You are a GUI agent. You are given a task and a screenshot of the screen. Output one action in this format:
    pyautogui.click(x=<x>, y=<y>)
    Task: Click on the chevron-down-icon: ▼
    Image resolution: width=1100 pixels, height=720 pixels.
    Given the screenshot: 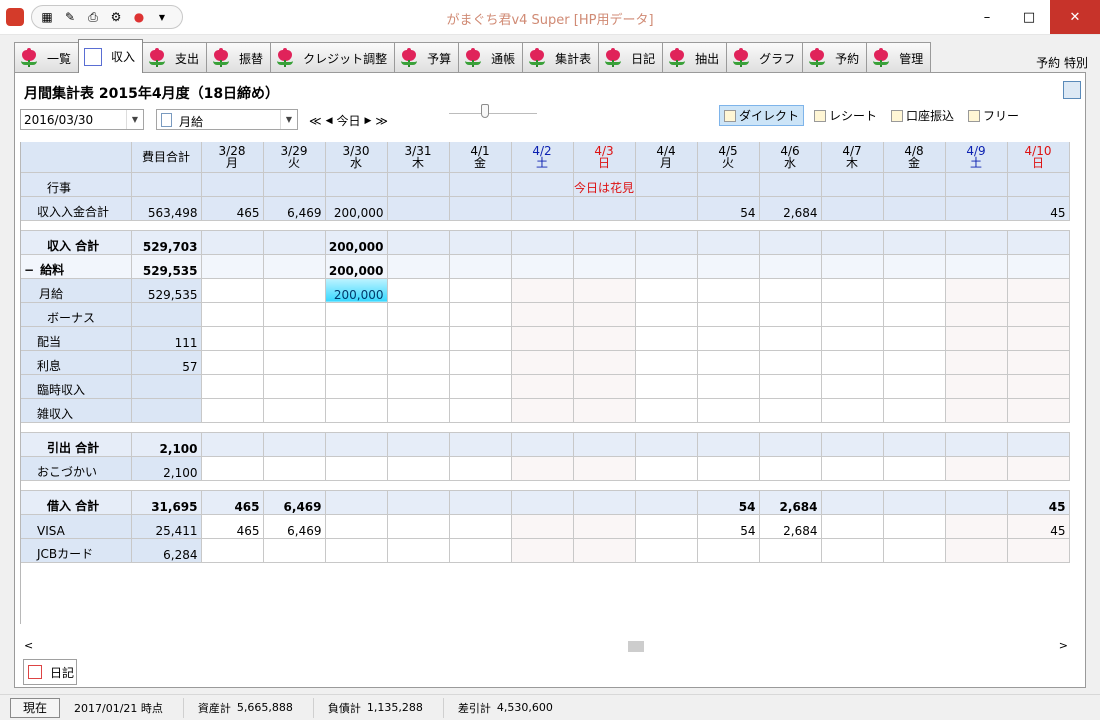 What is the action you would take?
    pyautogui.click(x=162, y=17)
    